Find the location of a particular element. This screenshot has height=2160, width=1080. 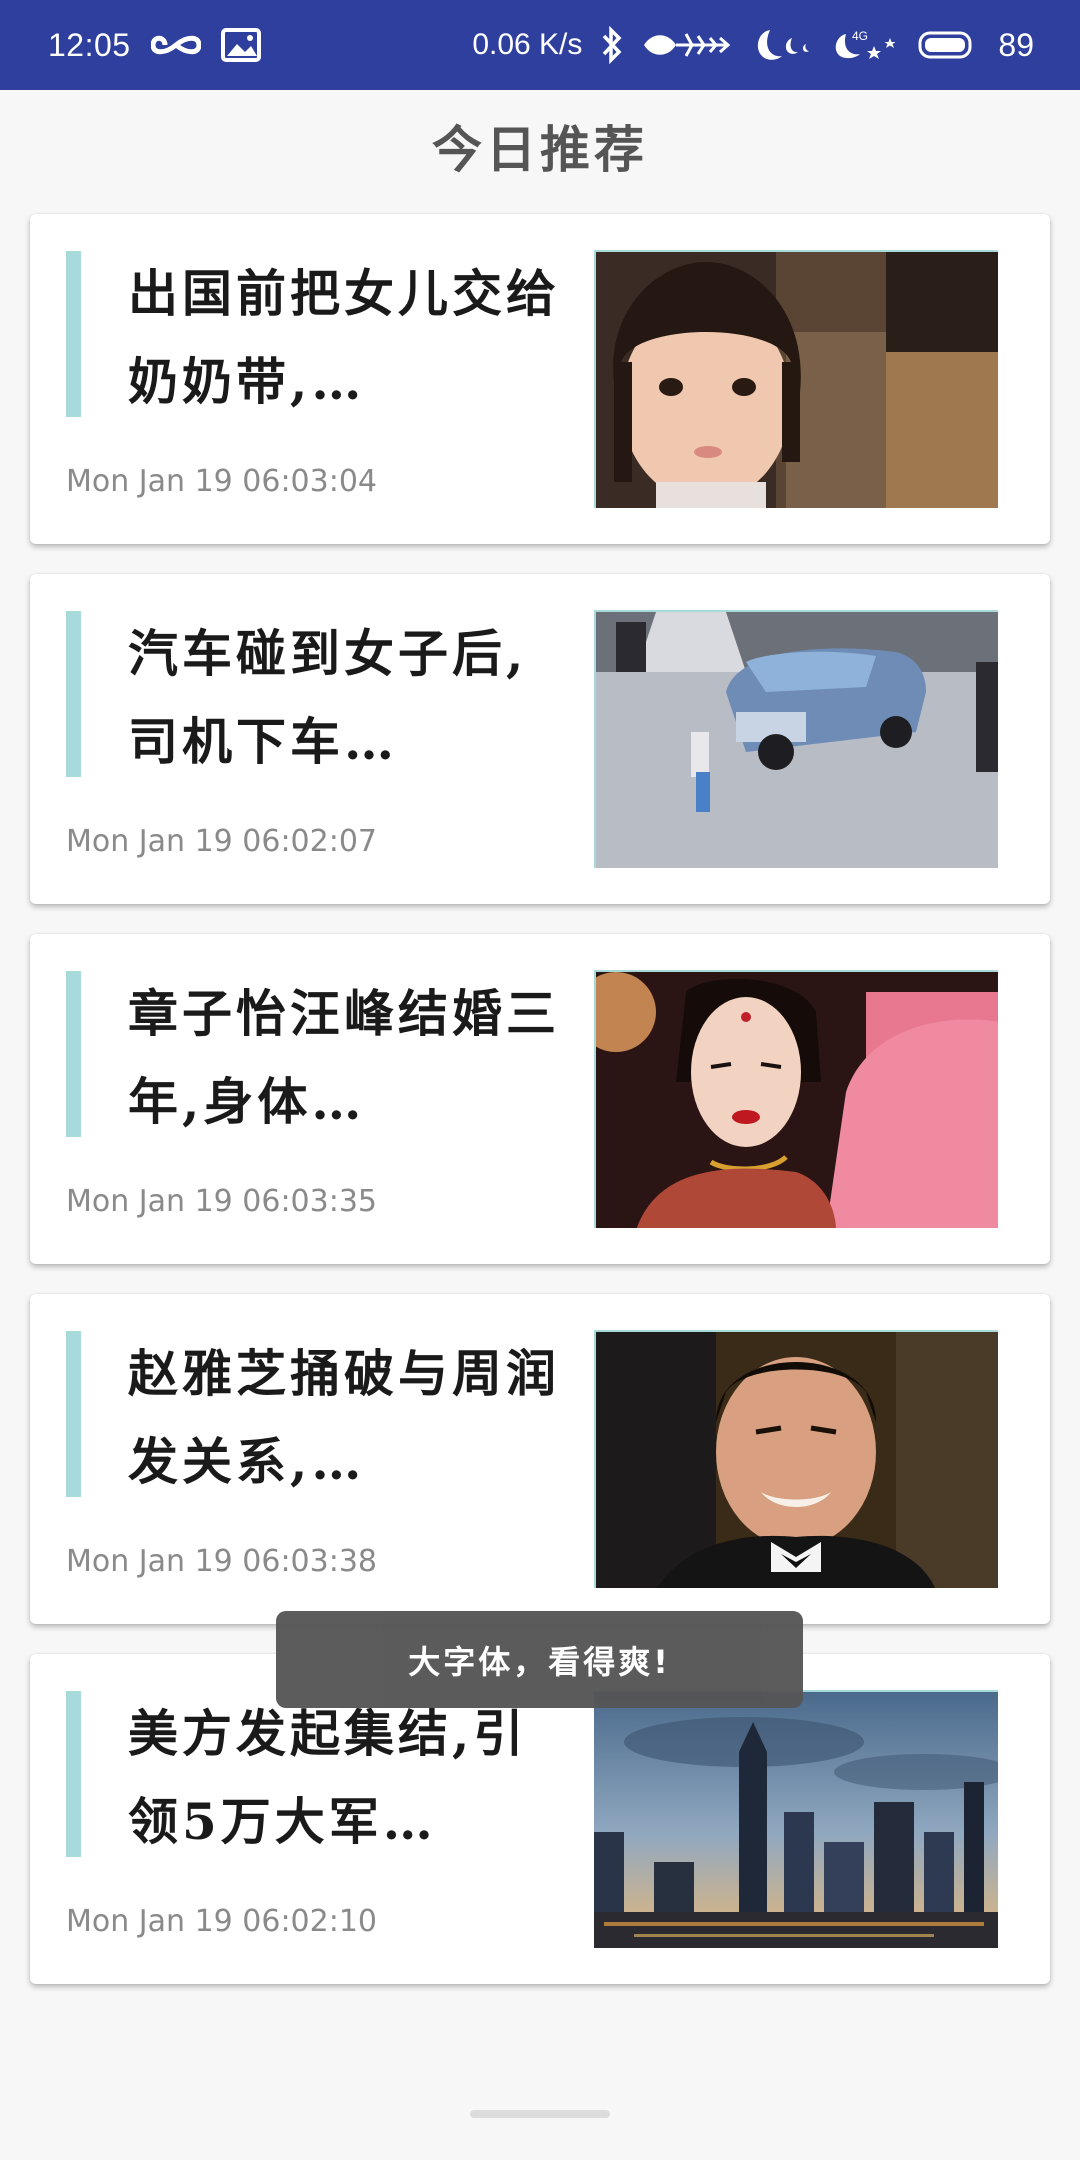

article-card: 章子怡汪峰结婚三年,身体… Mon Jan 19 06:03:35 is located at coordinates (540, 1099).